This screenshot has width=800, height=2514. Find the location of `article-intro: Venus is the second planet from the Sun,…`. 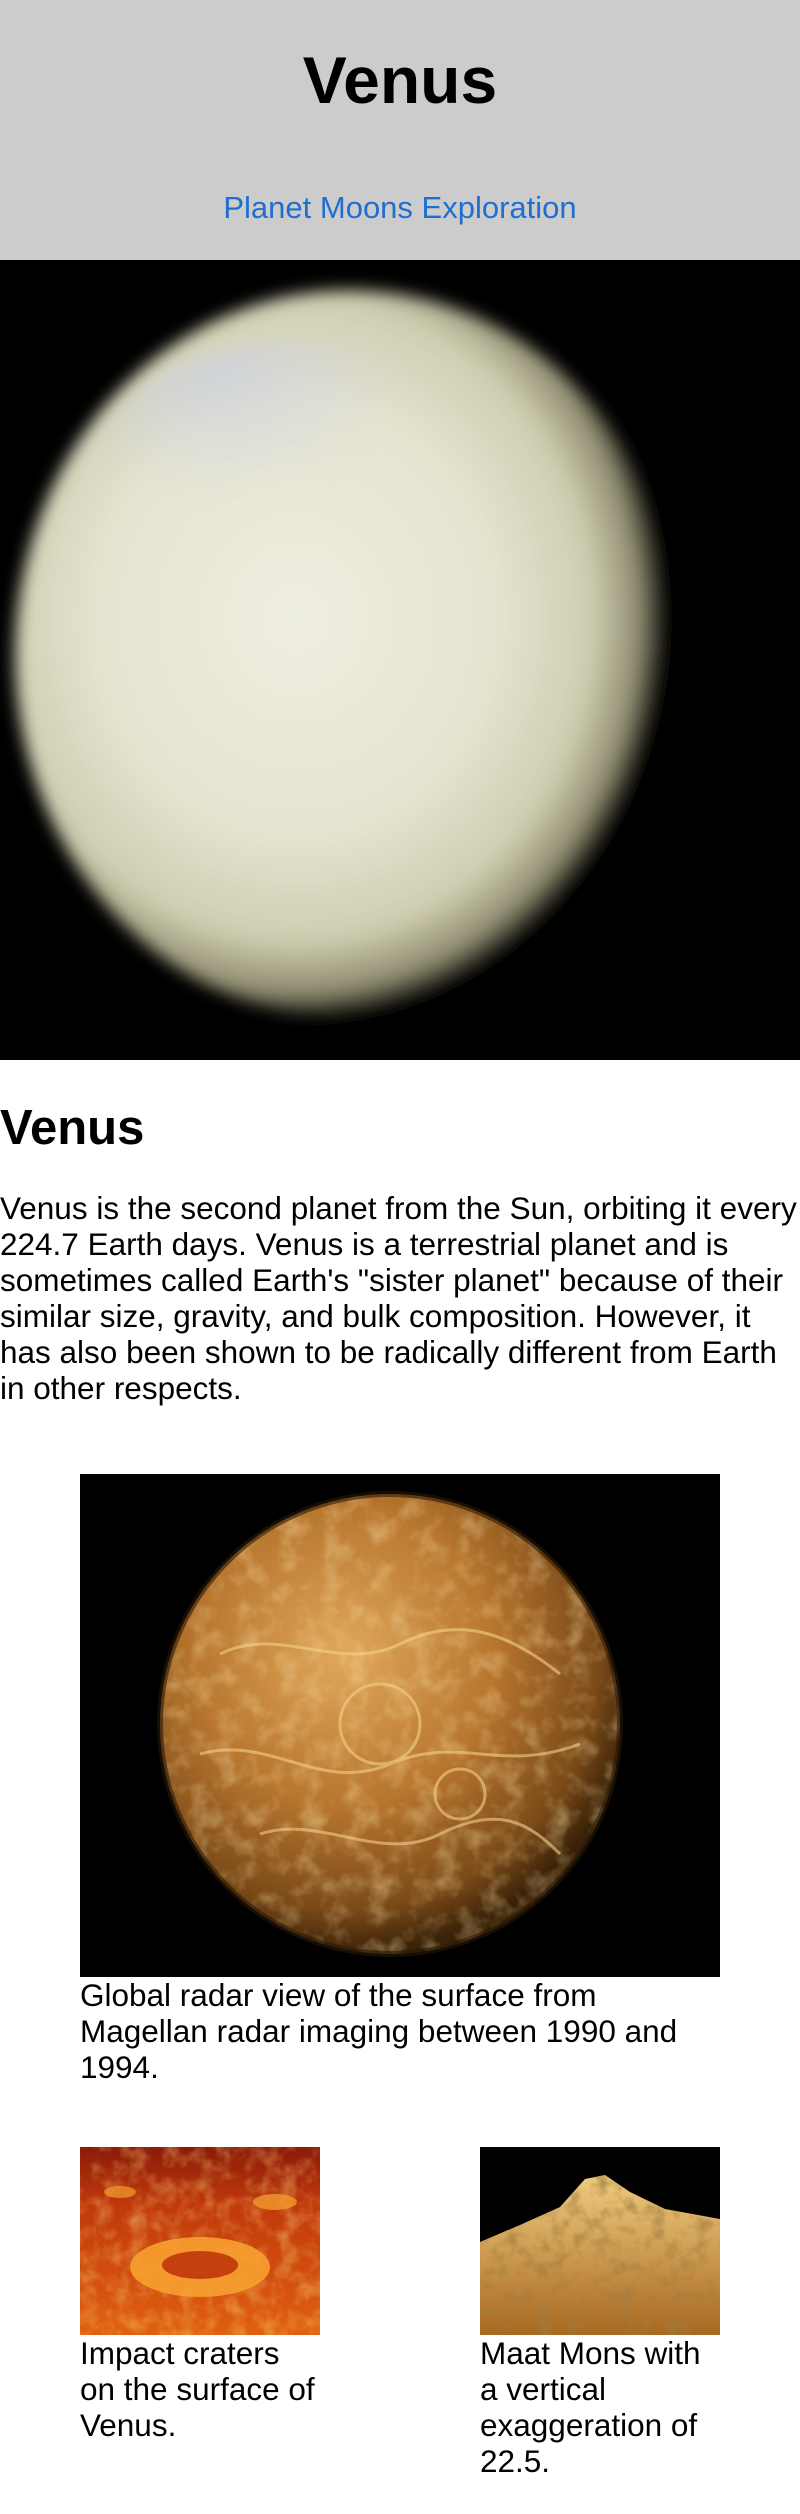

article-intro: Venus is the second planet from the Sun,… is located at coordinates (398, 1298).